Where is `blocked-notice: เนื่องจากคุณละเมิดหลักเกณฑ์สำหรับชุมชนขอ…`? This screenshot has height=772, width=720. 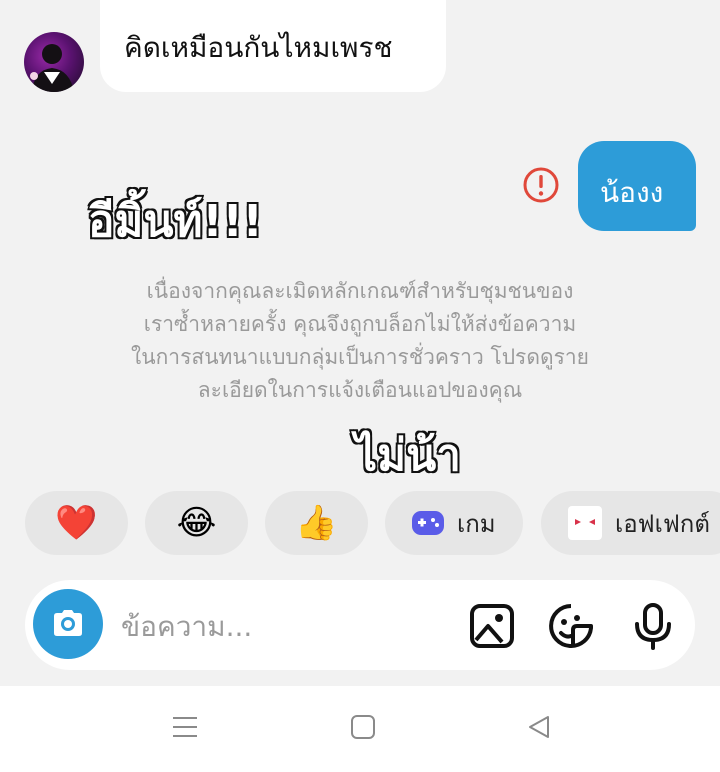
blocked-notice: เนื่องจากคุณละเมิดหลักเกณฑ์สำหรับชุมชนขอ… is located at coordinates (360, 341).